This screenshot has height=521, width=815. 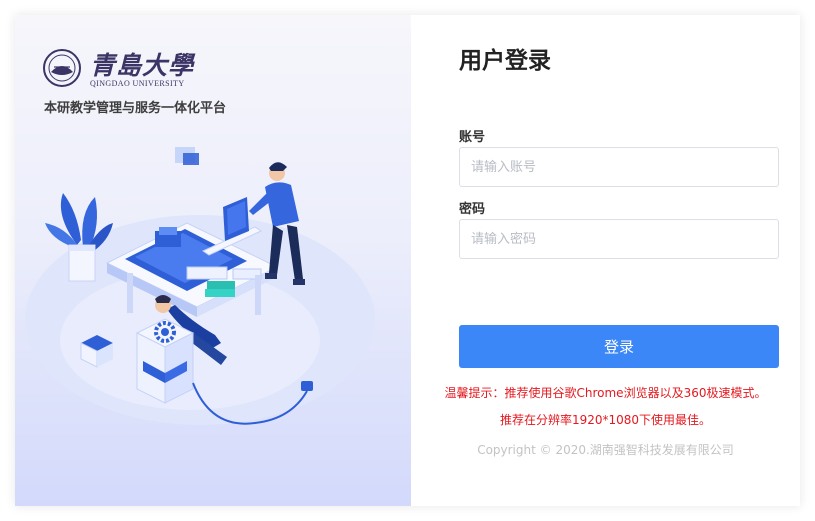 What do you see at coordinates (619, 346) in the screenshot?
I see `login-button: 登录` at bounding box center [619, 346].